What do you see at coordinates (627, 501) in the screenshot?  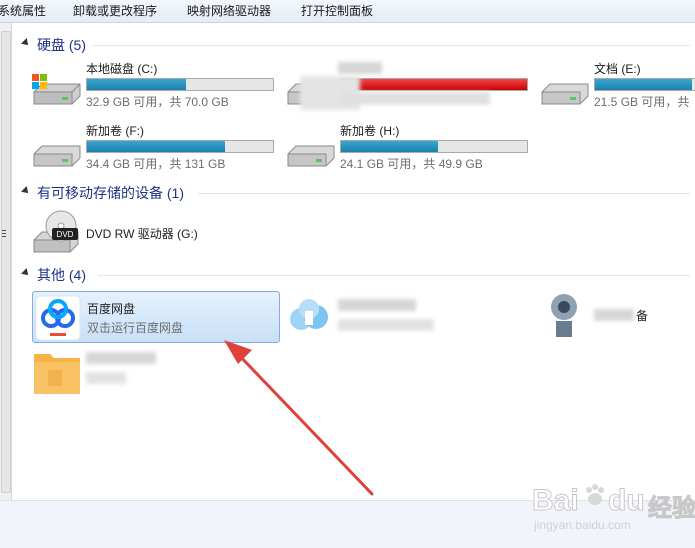 I see `watermark-brand-tail: du` at bounding box center [627, 501].